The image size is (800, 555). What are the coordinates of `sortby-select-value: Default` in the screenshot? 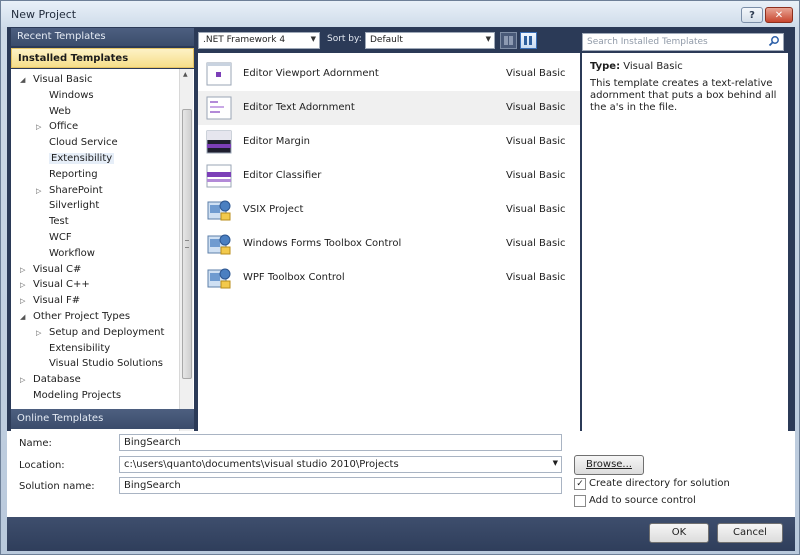 It's located at (386, 40).